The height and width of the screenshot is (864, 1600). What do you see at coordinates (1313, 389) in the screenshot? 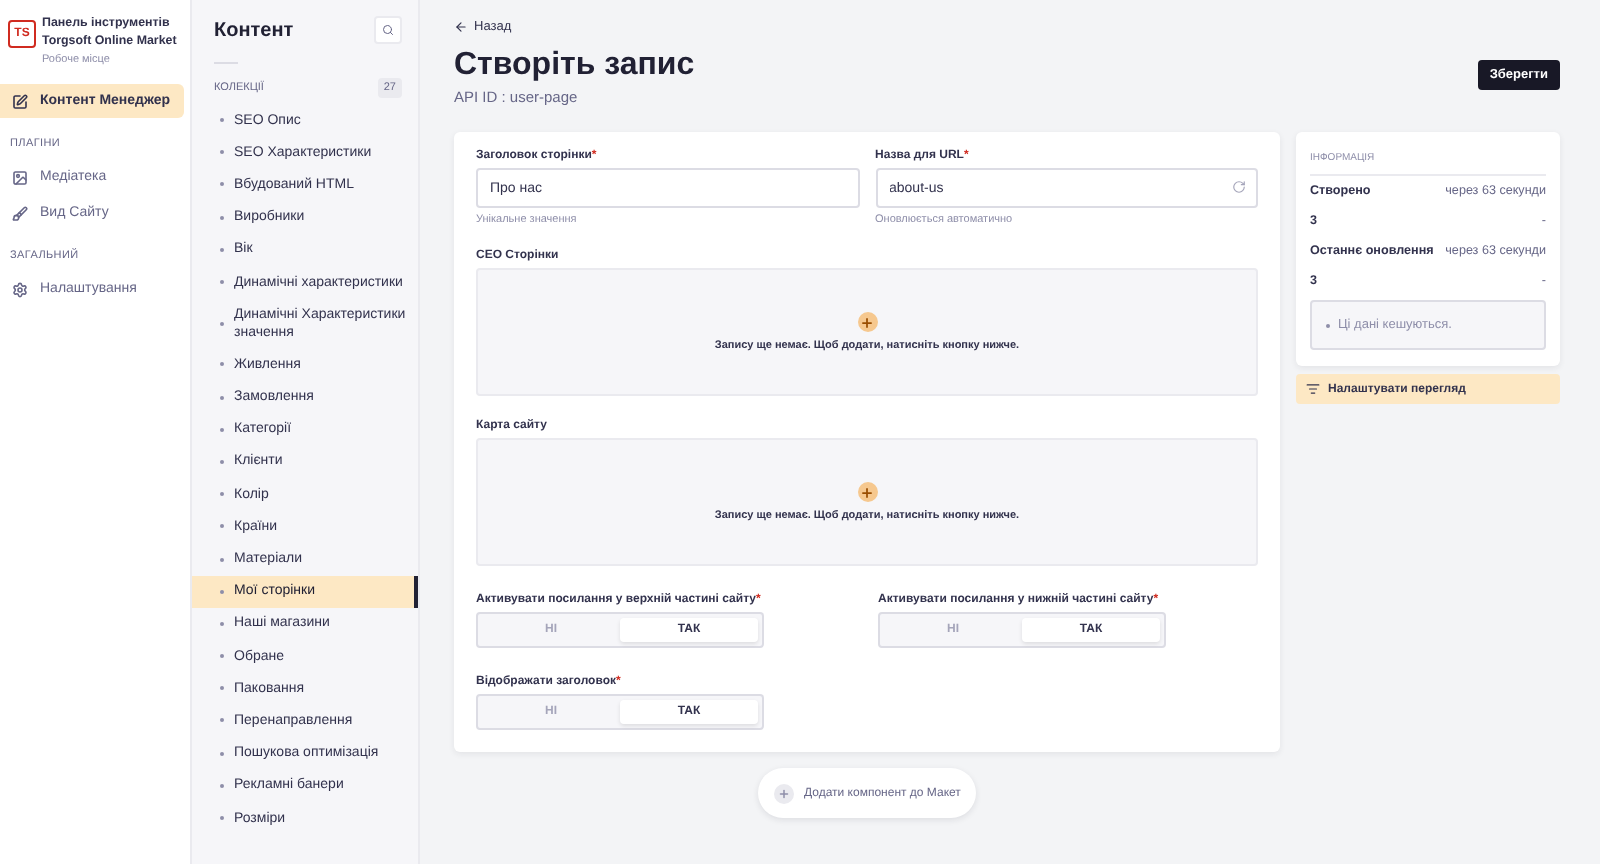
I see `filter-lines-icon` at bounding box center [1313, 389].